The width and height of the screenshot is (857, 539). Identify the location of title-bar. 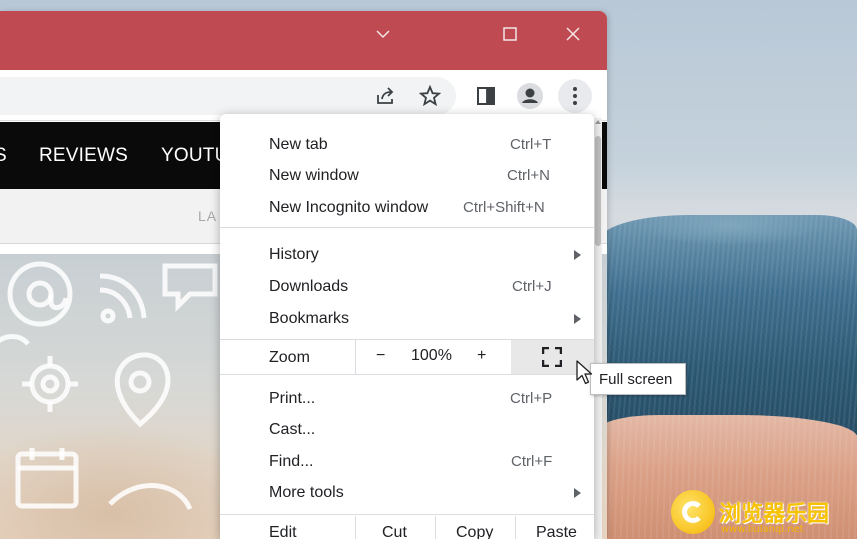
(303, 40).